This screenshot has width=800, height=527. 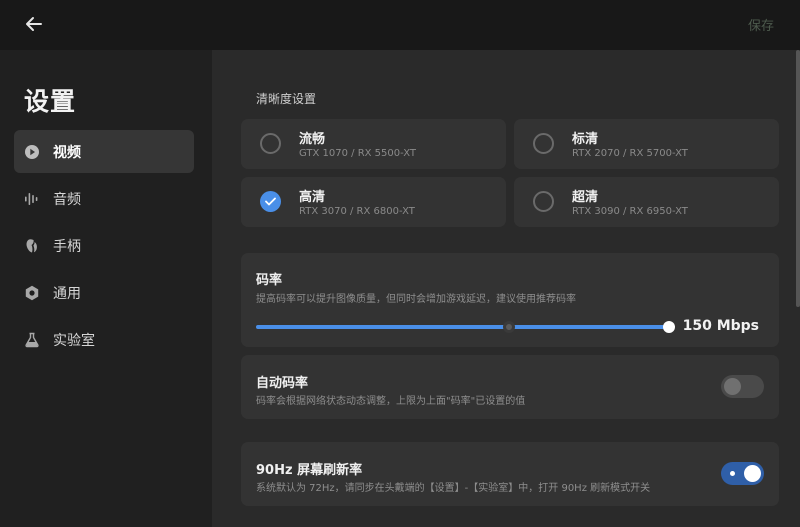 I want to click on controller-icon, so click(x=31, y=245).